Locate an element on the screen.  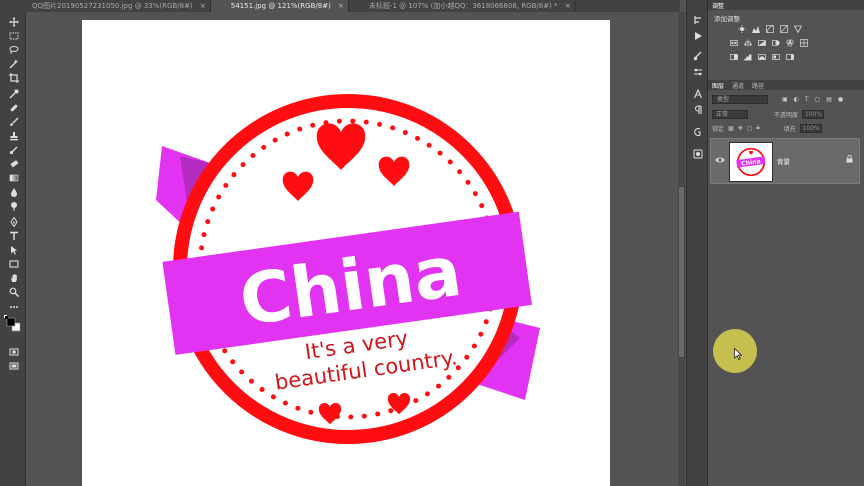
invert-icon is located at coordinates (734, 57).